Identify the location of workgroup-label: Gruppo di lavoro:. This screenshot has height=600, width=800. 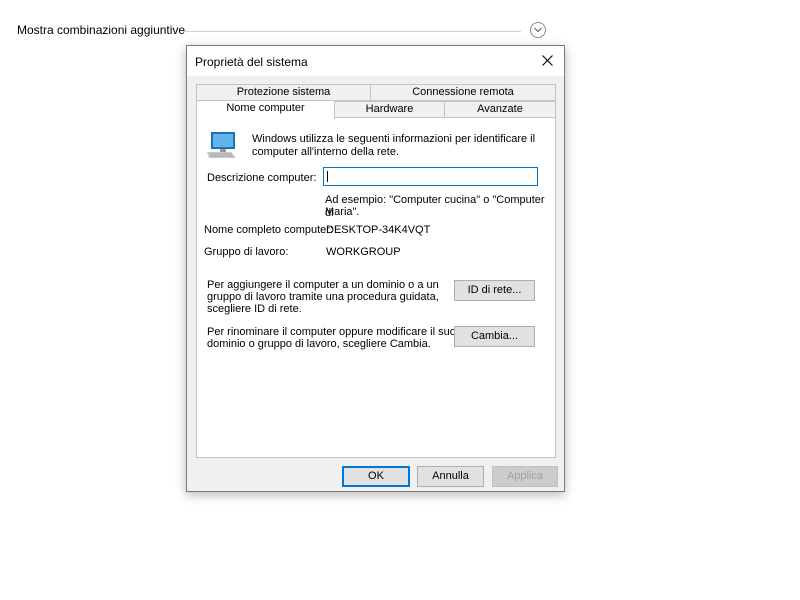
(246, 252).